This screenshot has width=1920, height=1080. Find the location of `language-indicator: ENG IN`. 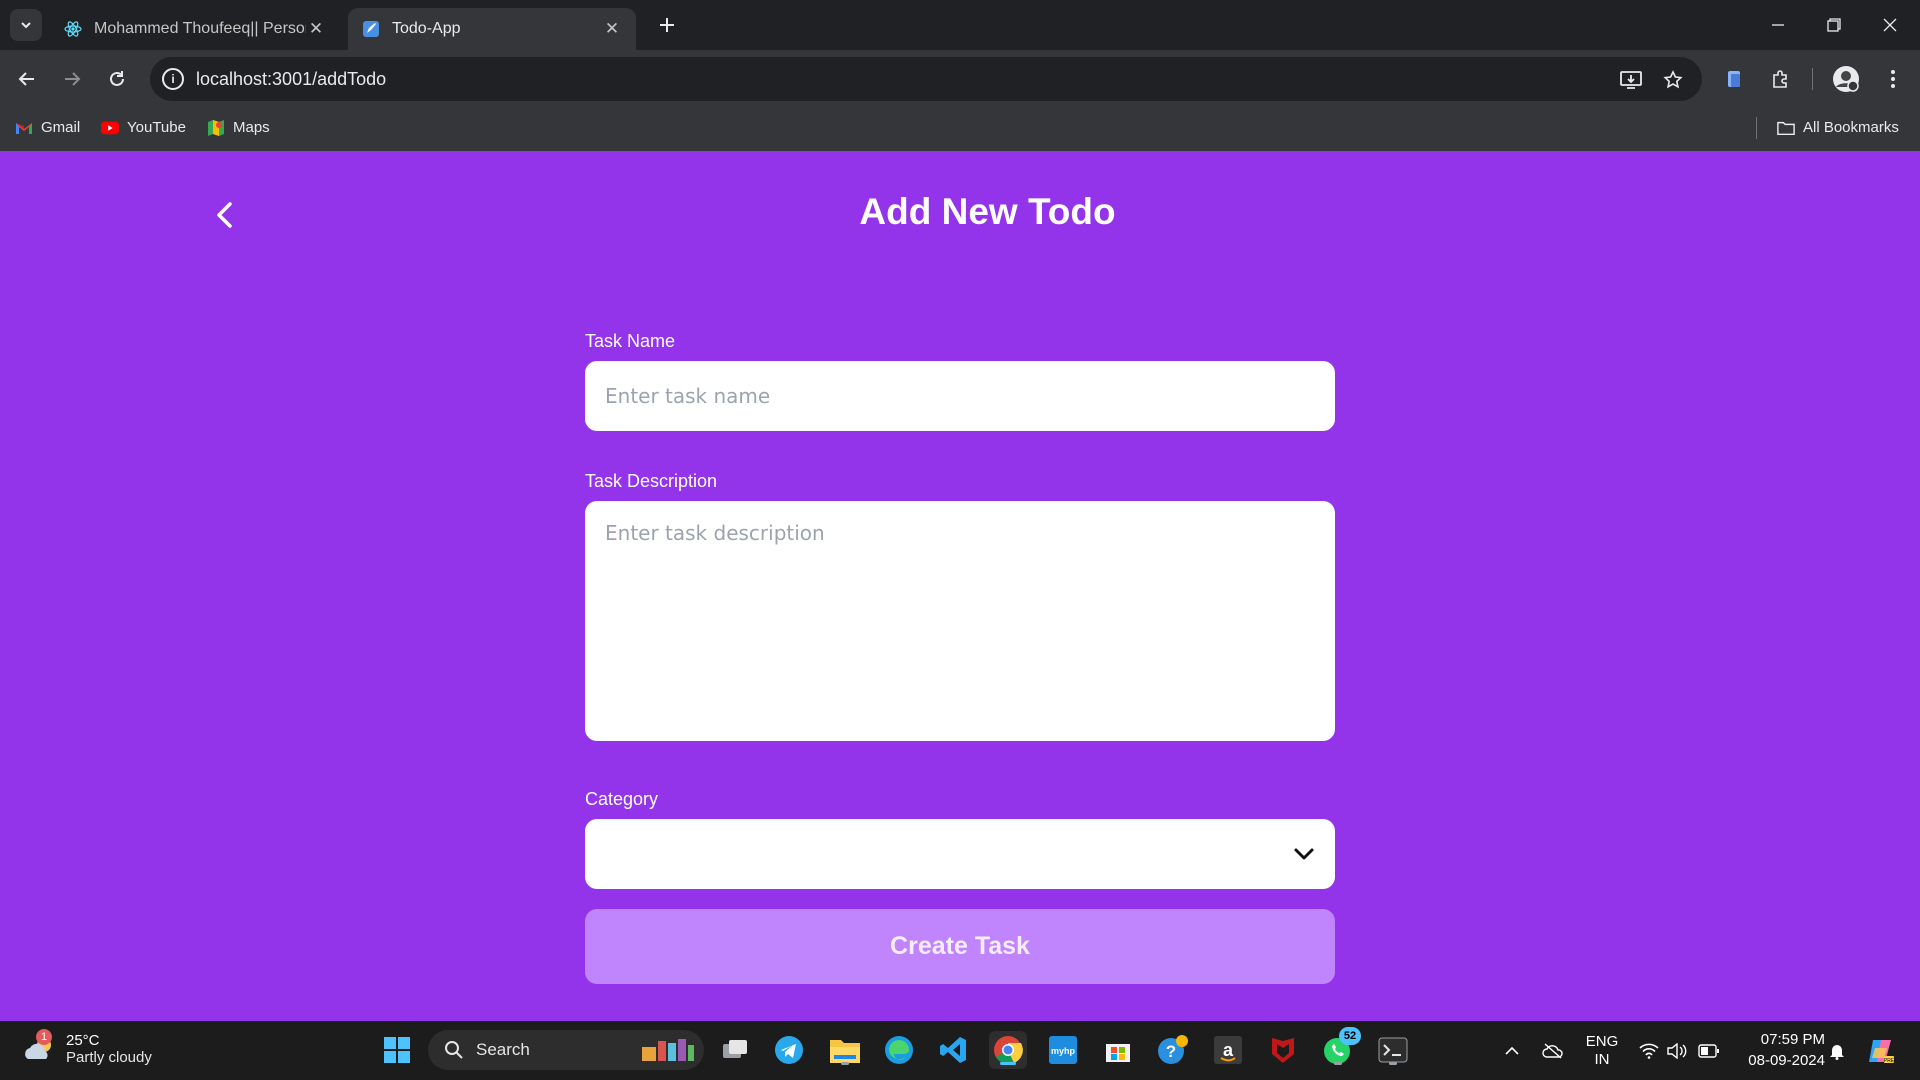

language-indicator: ENG IN is located at coordinates (1602, 1050).